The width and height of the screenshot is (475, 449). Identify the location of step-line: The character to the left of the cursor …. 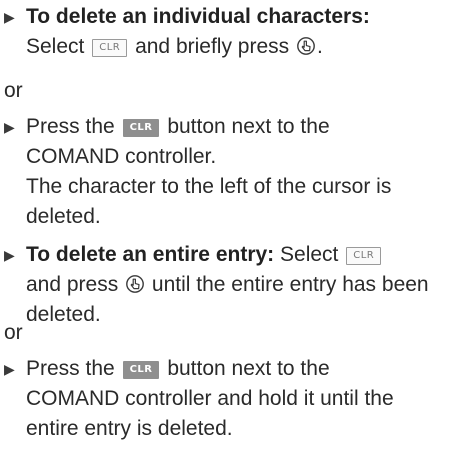
(209, 186).